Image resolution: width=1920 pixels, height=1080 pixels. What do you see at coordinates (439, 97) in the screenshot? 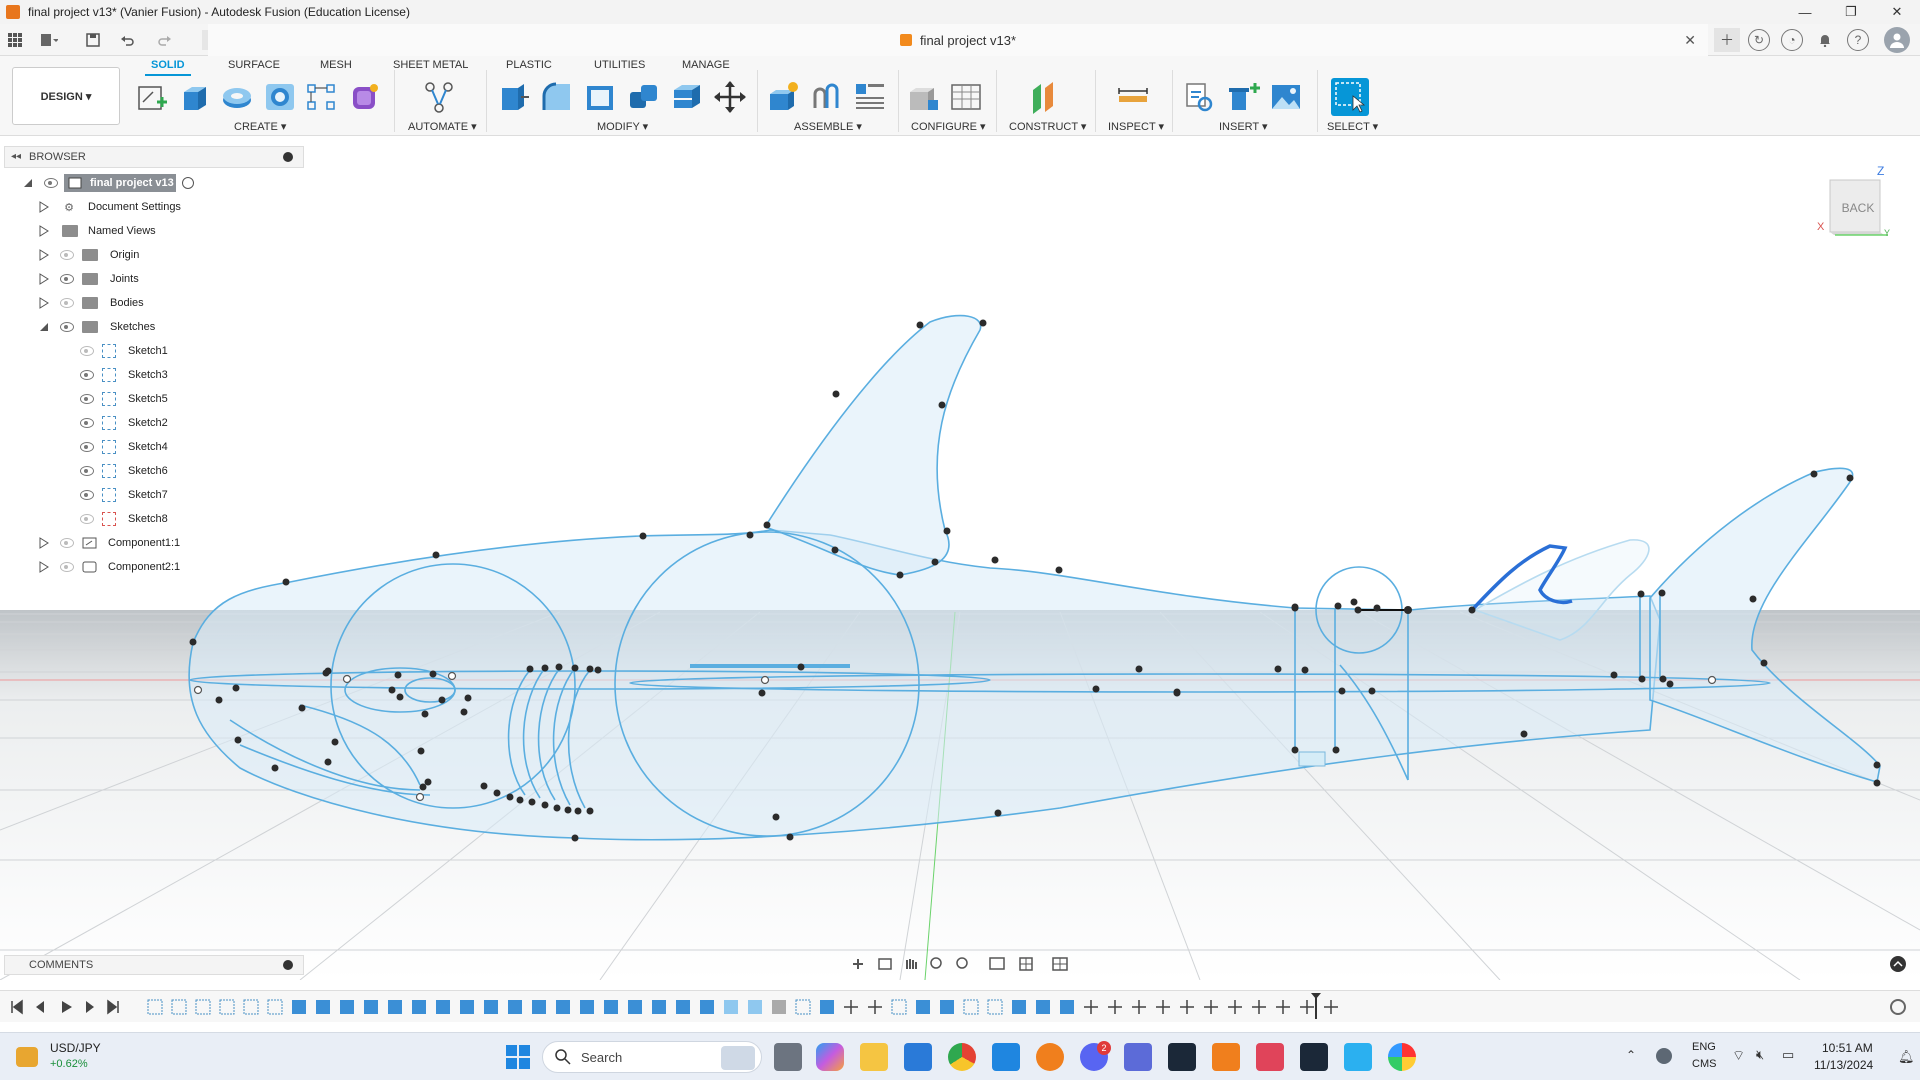
I see `automate-icon` at bounding box center [439, 97].